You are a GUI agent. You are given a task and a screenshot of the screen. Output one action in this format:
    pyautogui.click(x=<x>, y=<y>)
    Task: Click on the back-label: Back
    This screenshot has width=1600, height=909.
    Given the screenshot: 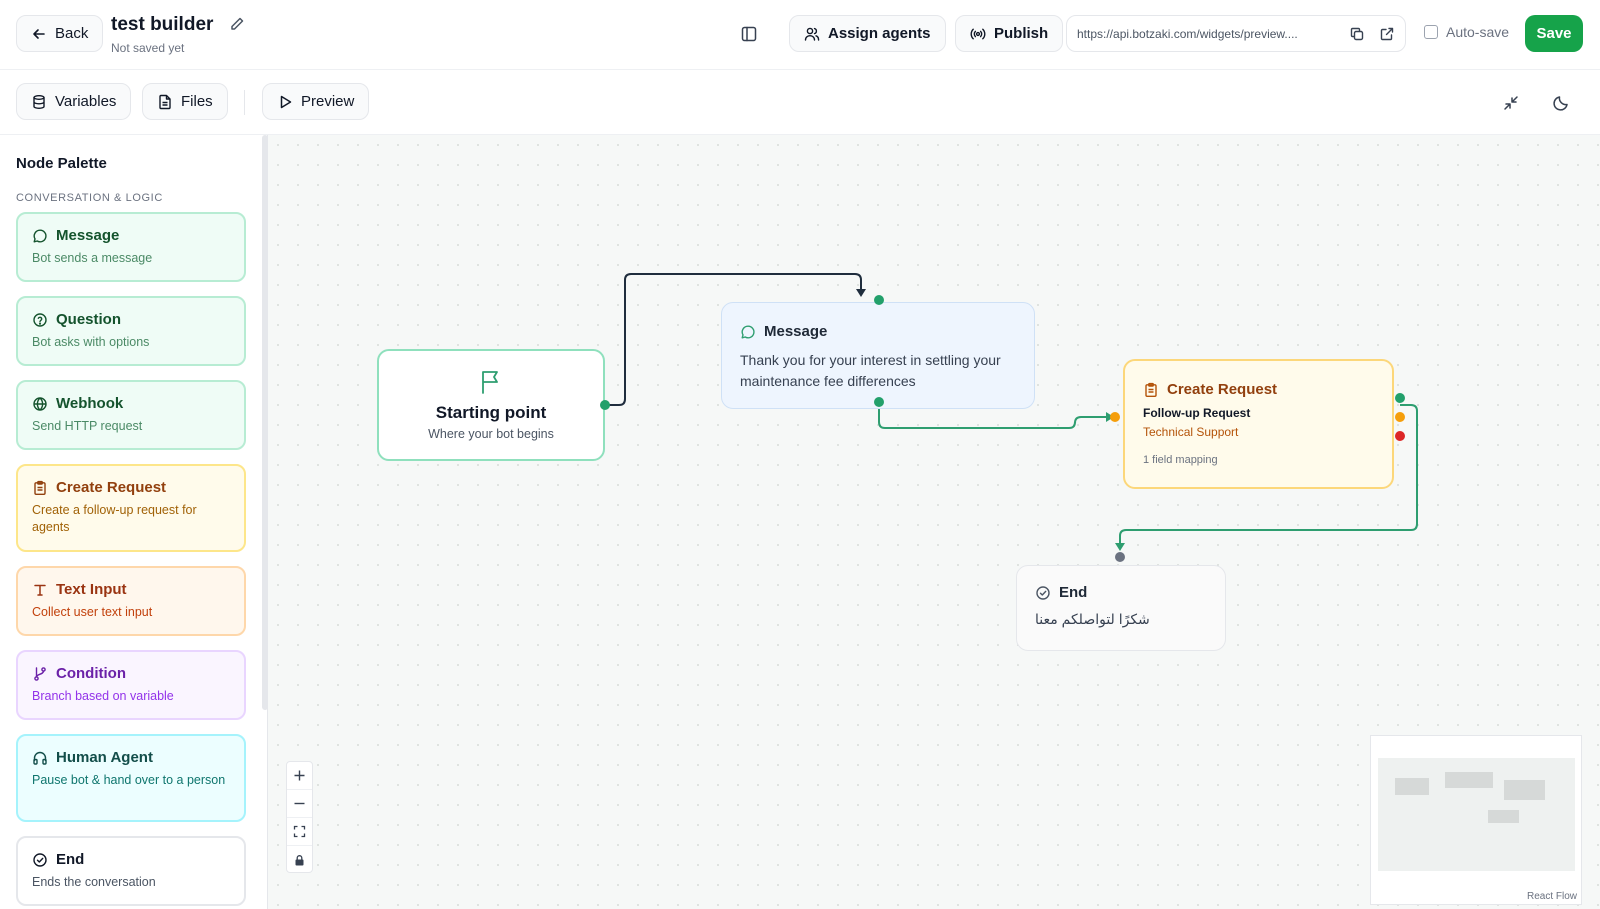 What is the action you would take?
    pyautogui.click(x=72, y=33)
    